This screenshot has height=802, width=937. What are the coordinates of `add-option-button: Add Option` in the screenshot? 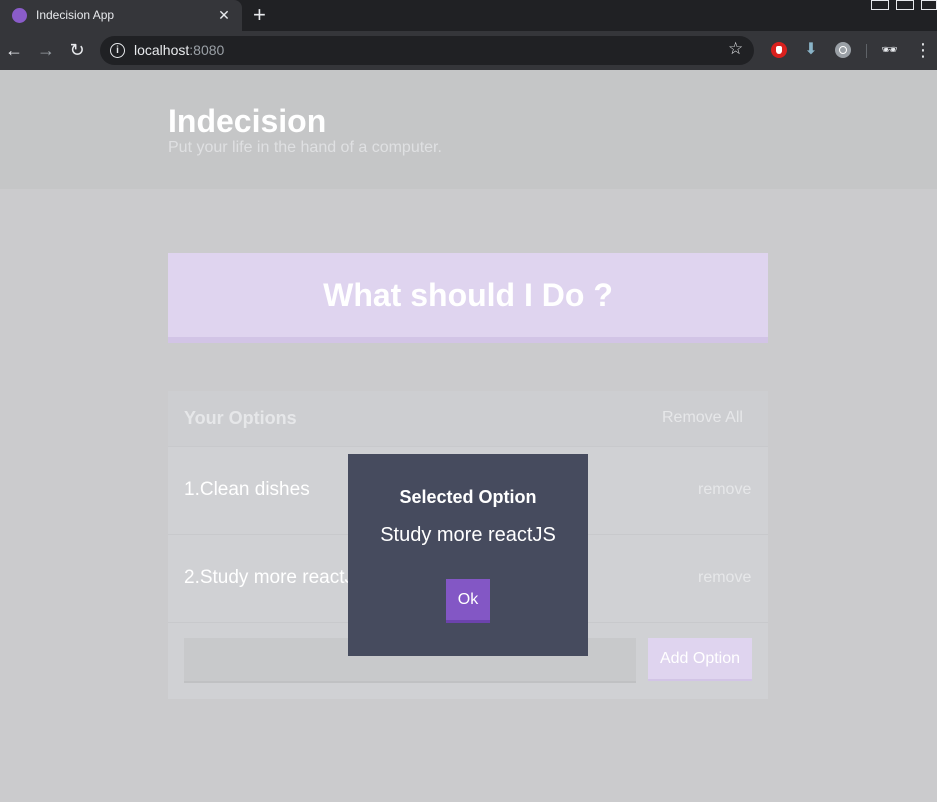 It's located at (700, 659).